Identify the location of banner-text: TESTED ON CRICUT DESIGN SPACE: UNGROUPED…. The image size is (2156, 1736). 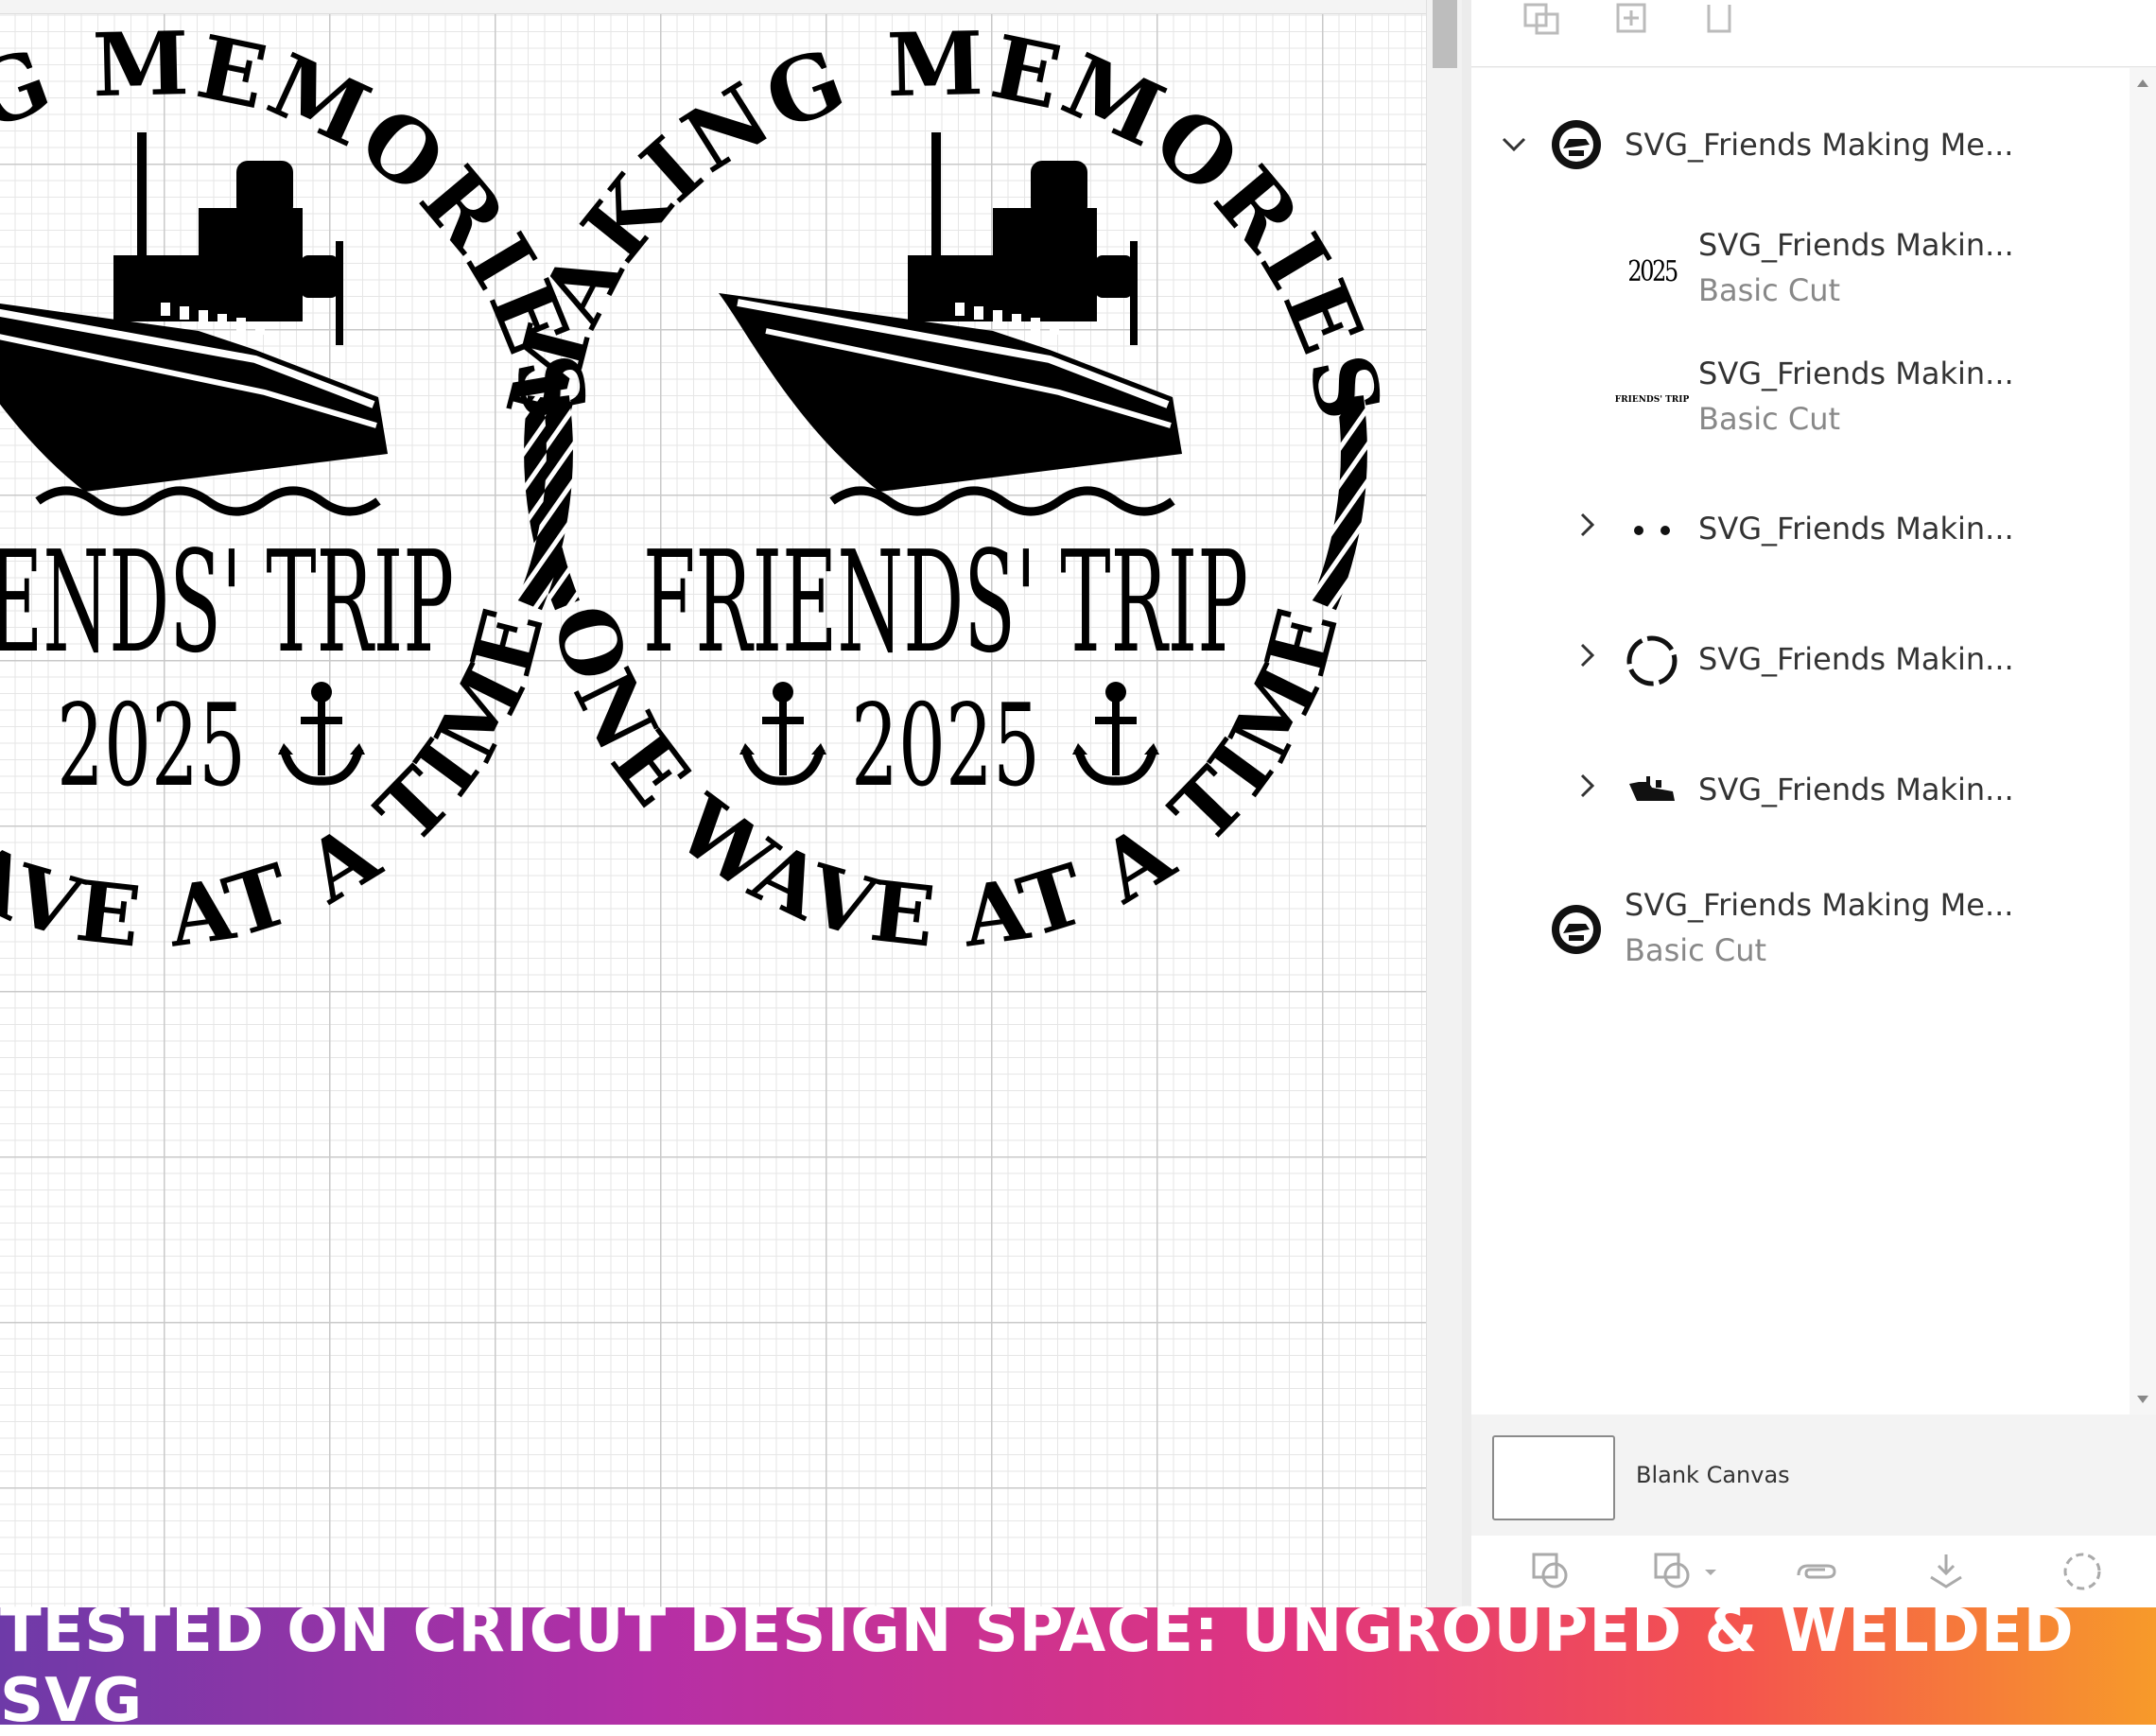
(1037, 1666).